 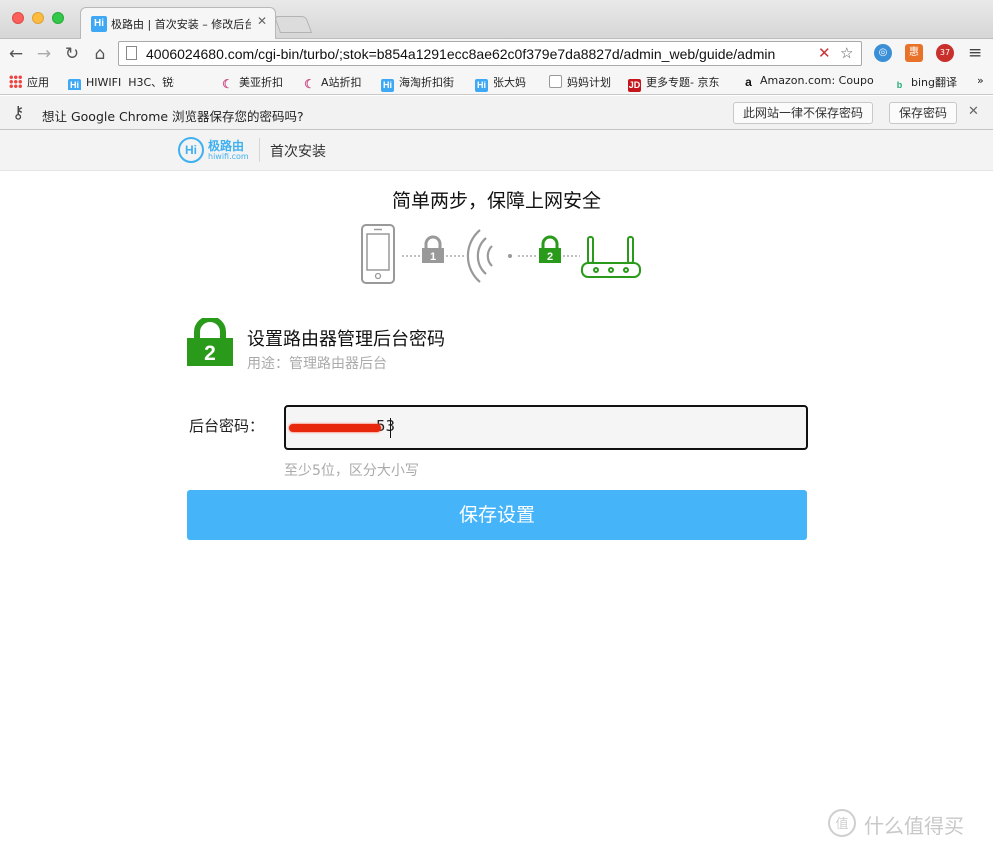 I want to click on page-header: Hi 极路由 hiwifi.com 首次安装, so click(x=496, y=150).